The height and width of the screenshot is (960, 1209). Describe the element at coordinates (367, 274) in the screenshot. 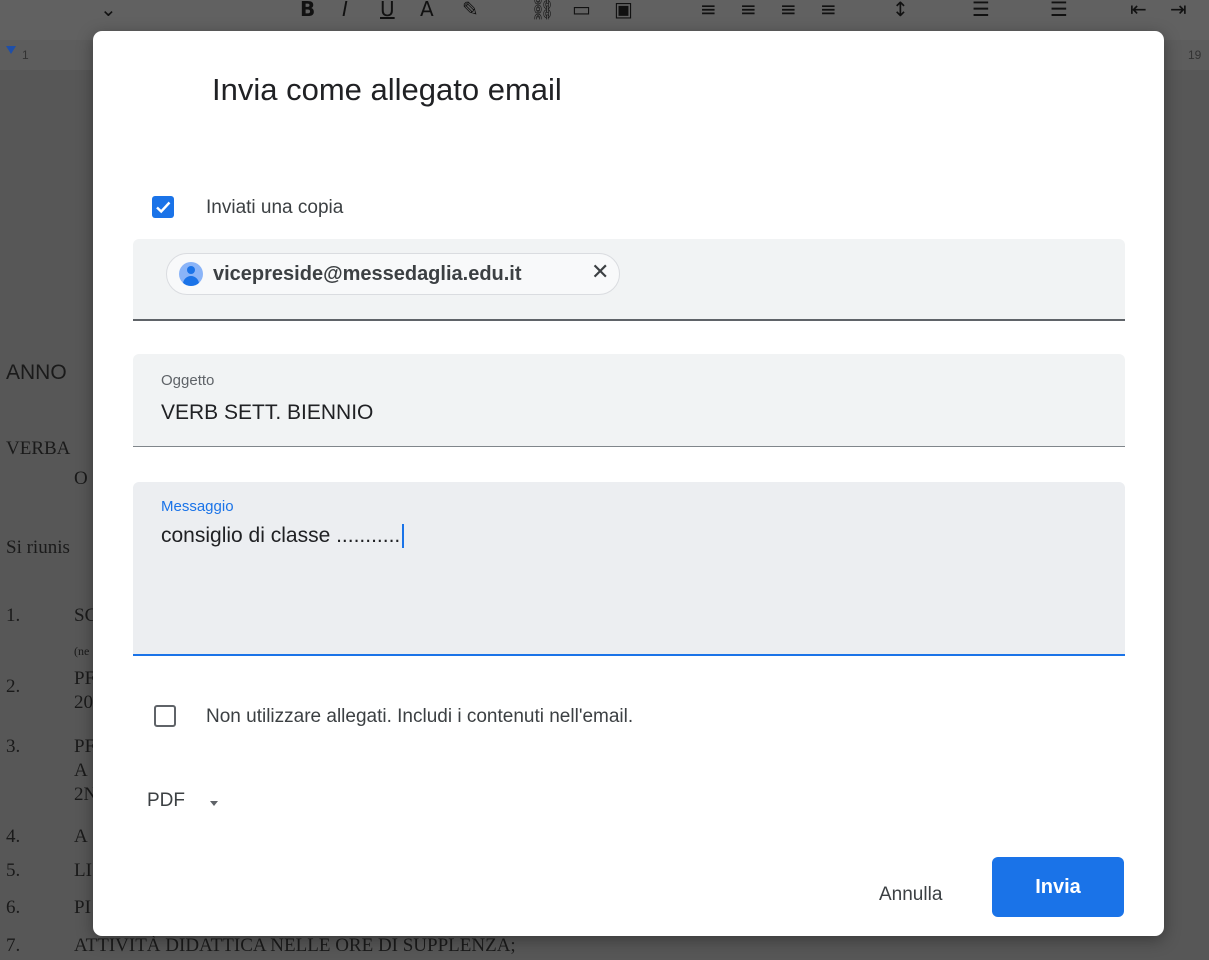

I see `recipient-email: vicepreside@messedaglia.edu.it` at that location.